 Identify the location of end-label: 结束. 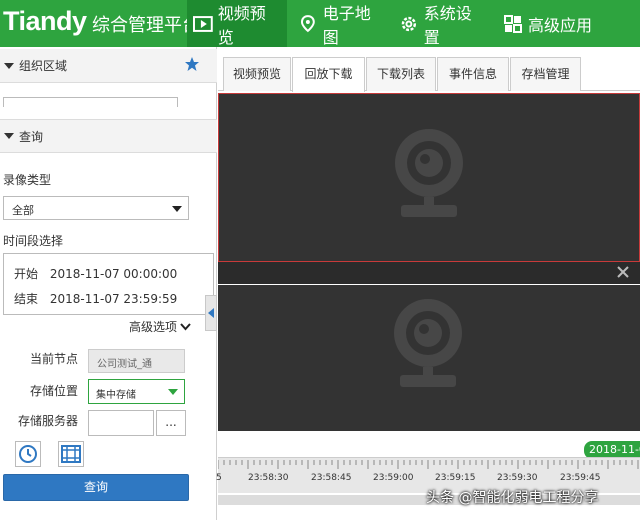
(26, 299).